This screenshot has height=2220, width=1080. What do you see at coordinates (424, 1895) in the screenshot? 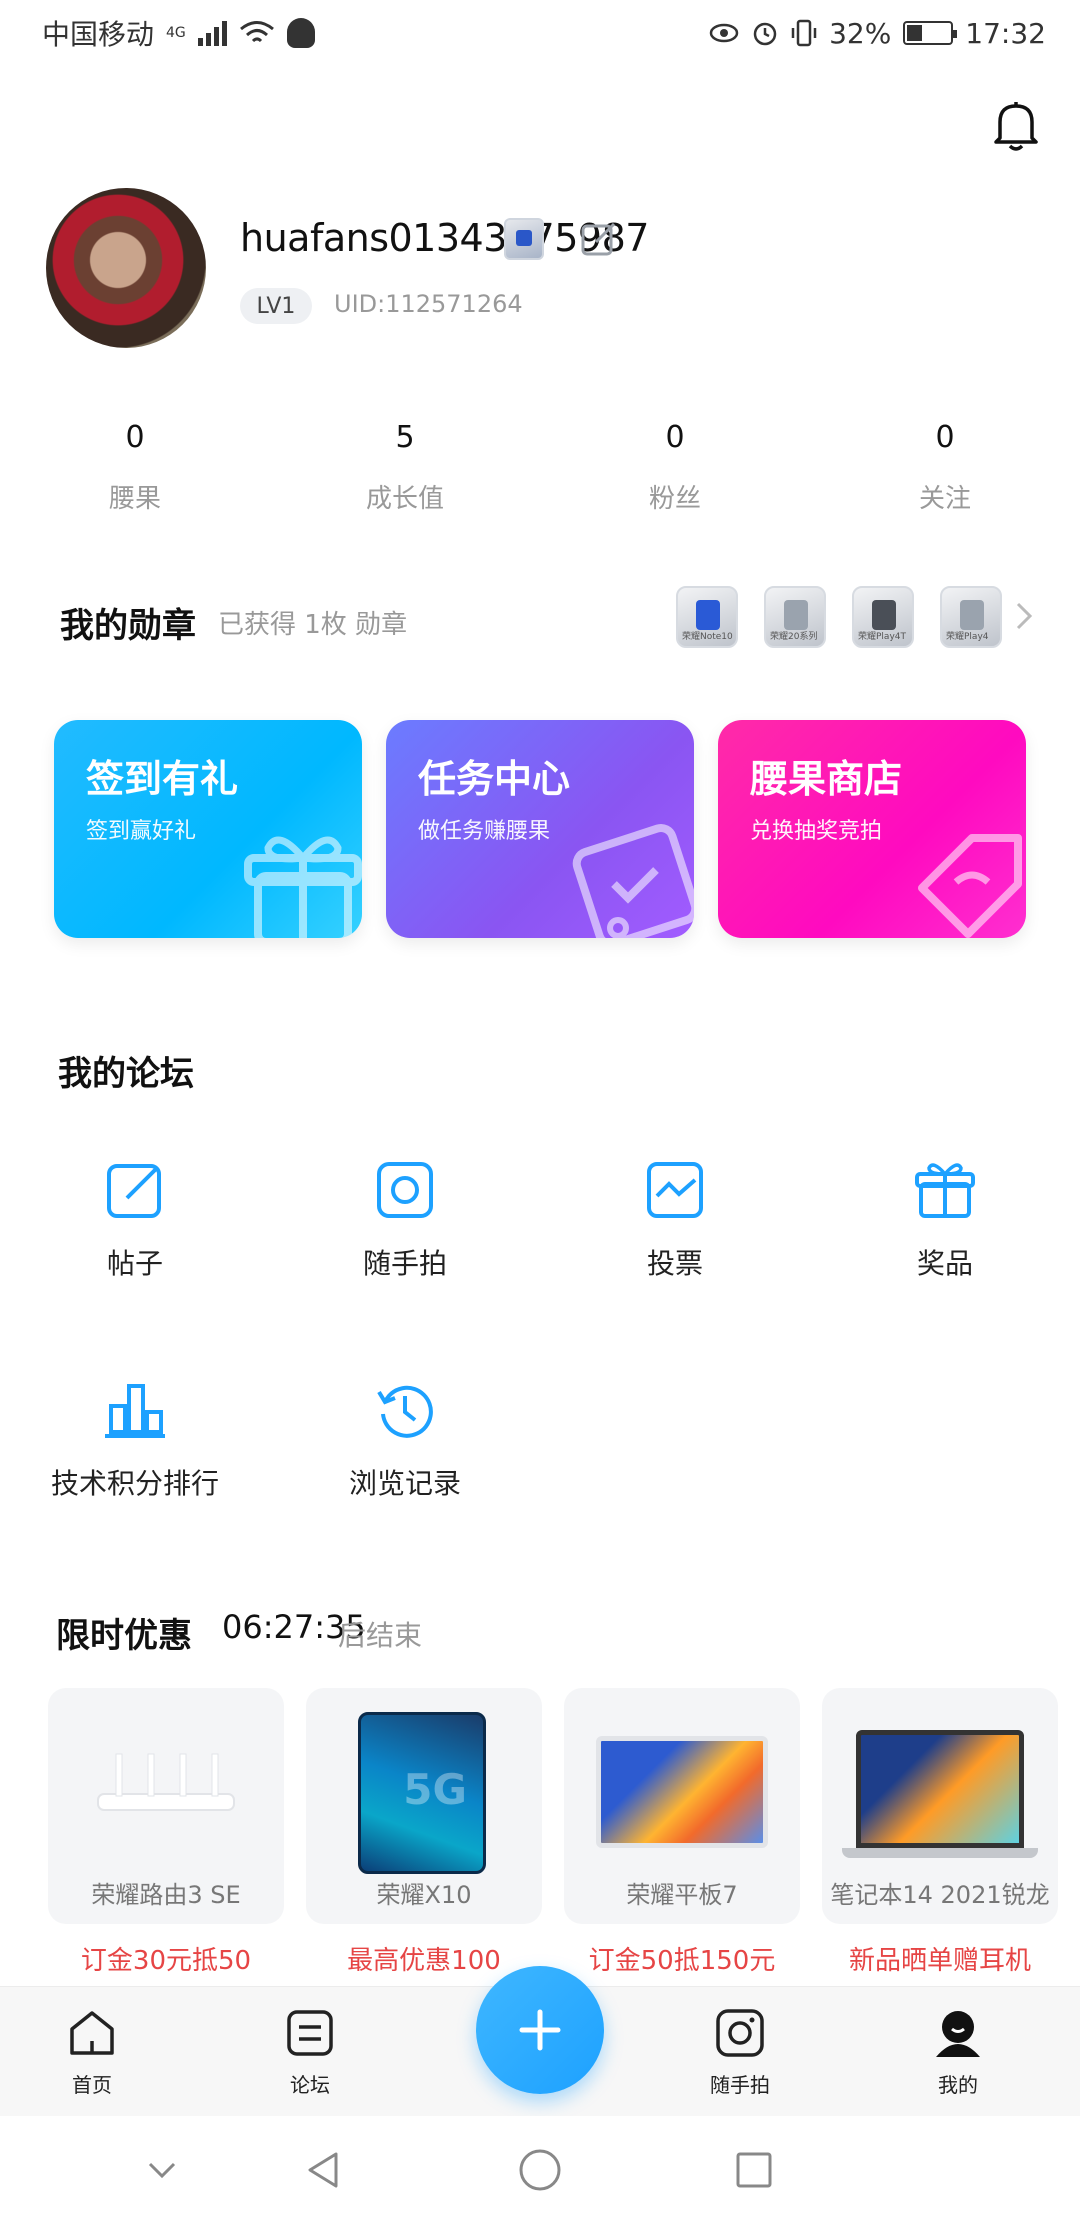
I see `product-name: 荣耀X10` at bounding box center [424, 1895].